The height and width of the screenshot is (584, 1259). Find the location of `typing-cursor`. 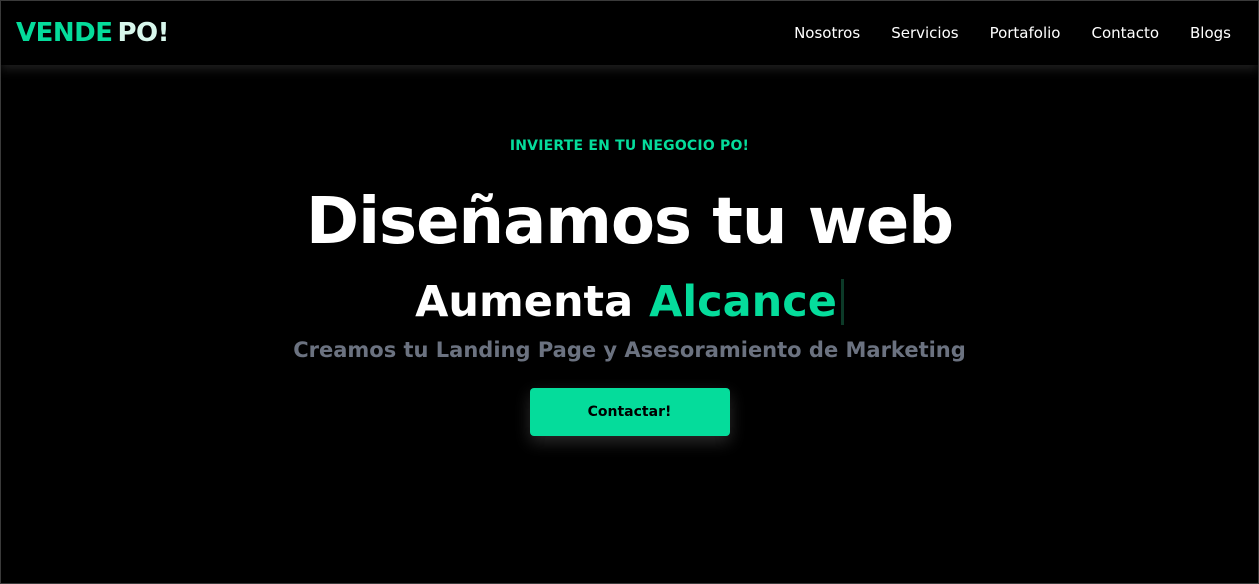

typing-cursor is located at coordinates (842, 302).